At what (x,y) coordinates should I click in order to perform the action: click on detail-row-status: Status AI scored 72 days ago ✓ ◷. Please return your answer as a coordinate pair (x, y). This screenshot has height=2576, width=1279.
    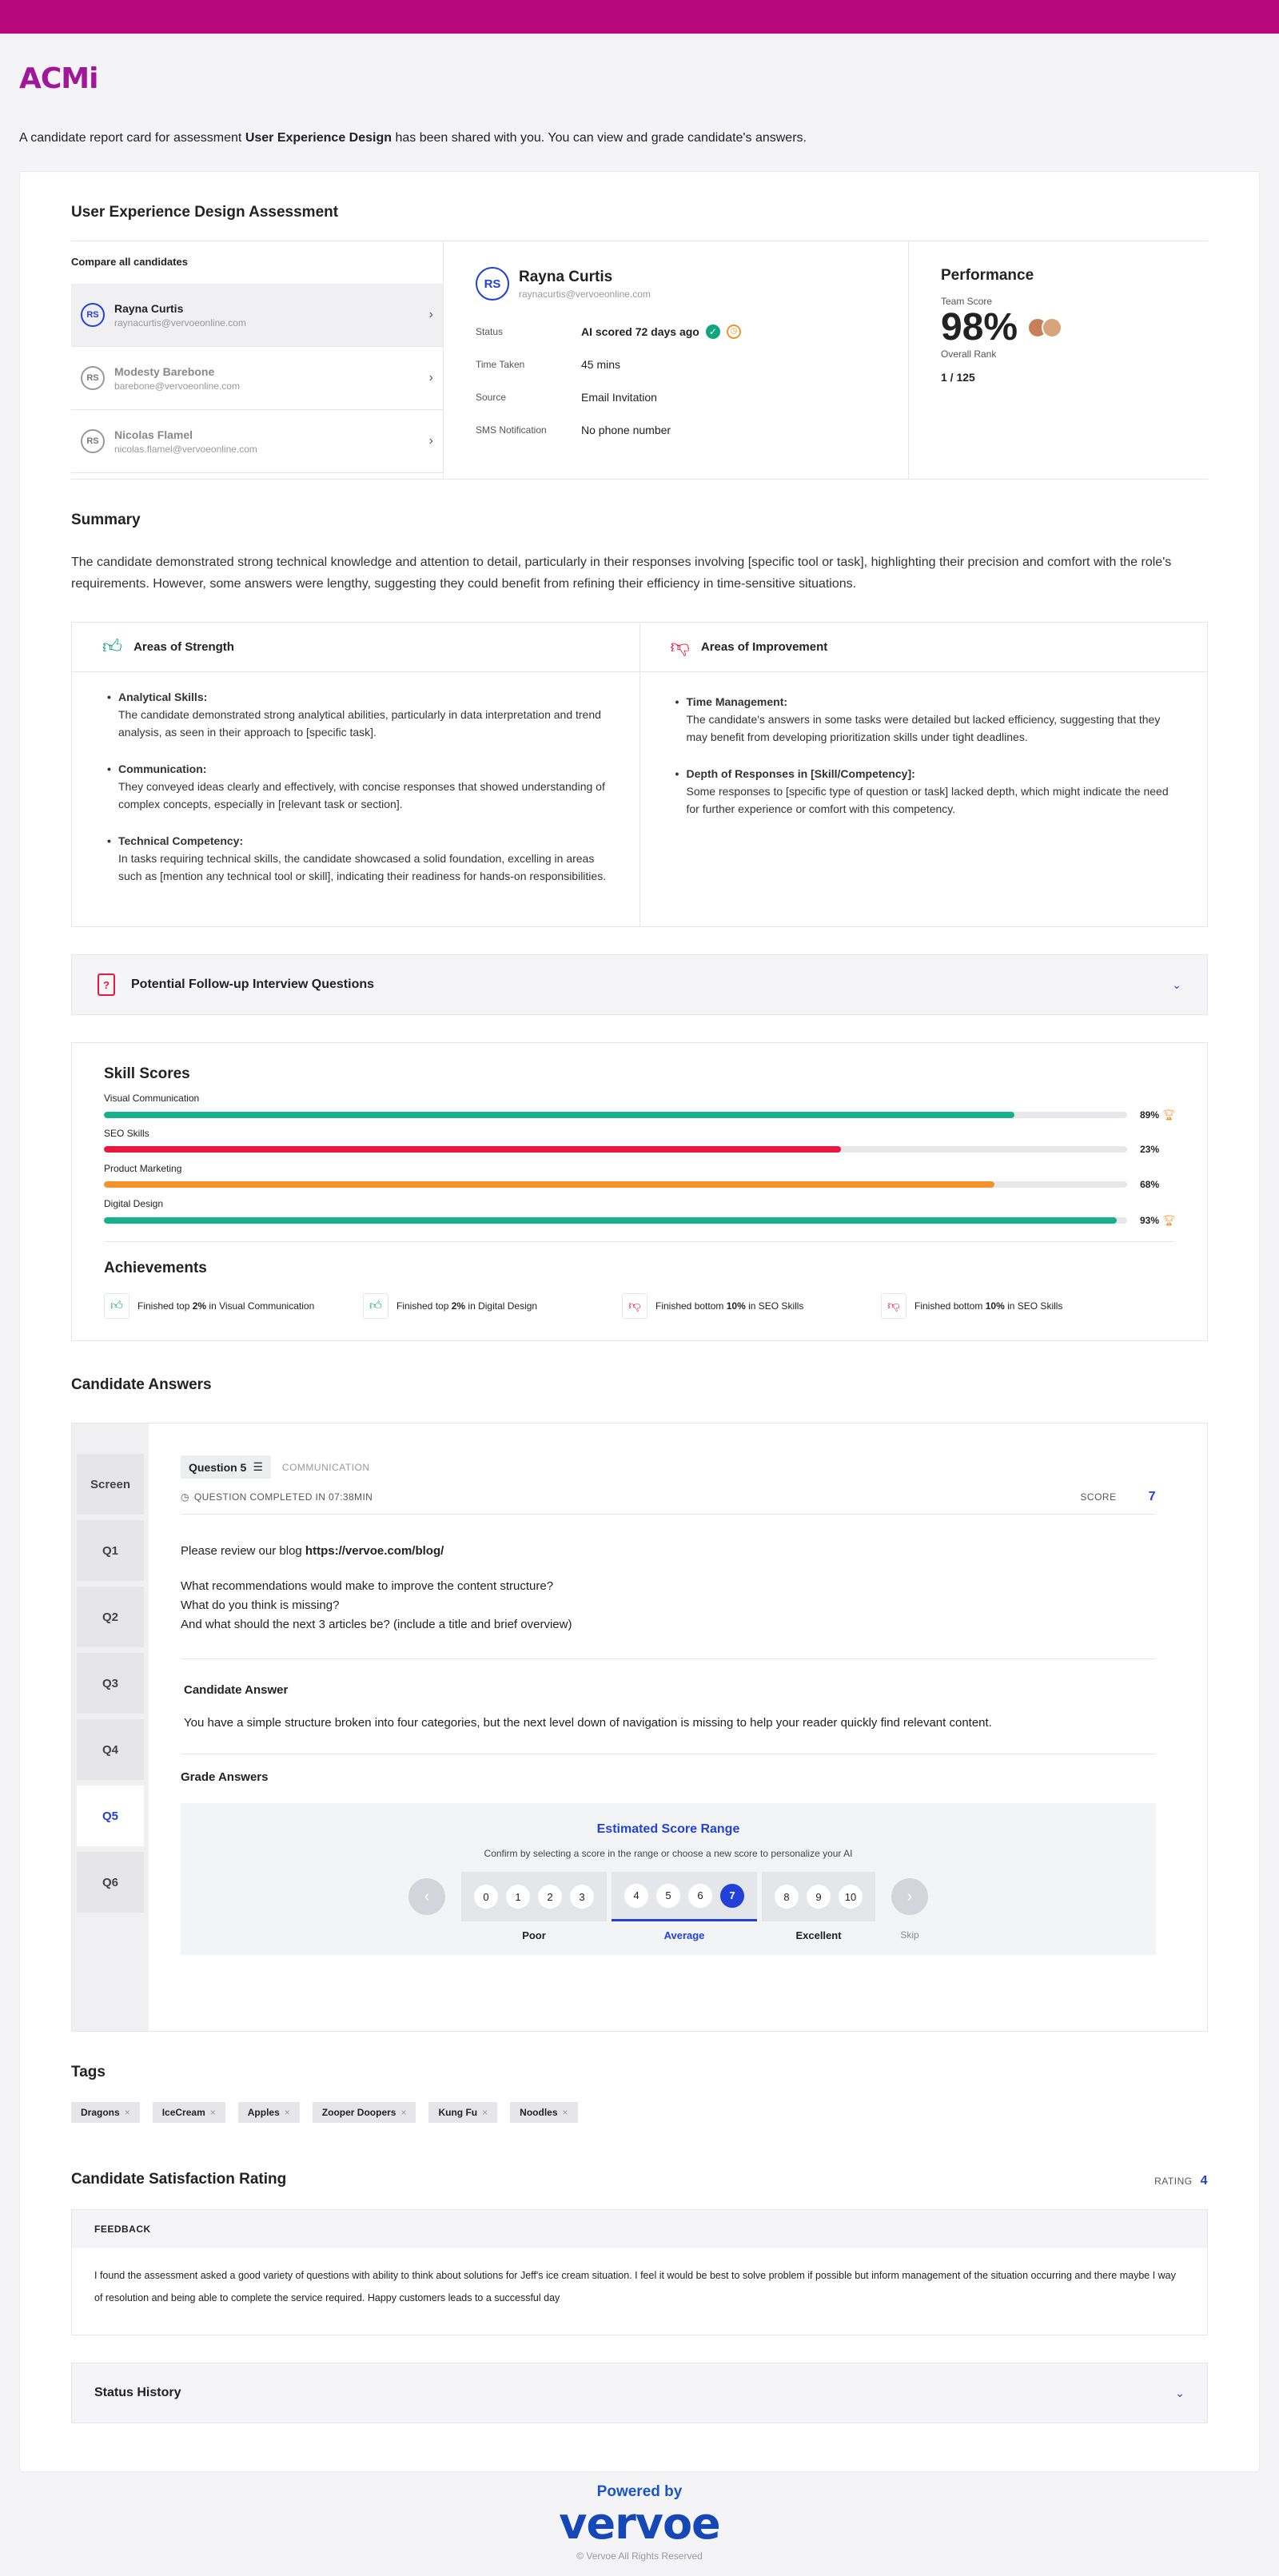
    Looking at the image, I should click on (676, 331).